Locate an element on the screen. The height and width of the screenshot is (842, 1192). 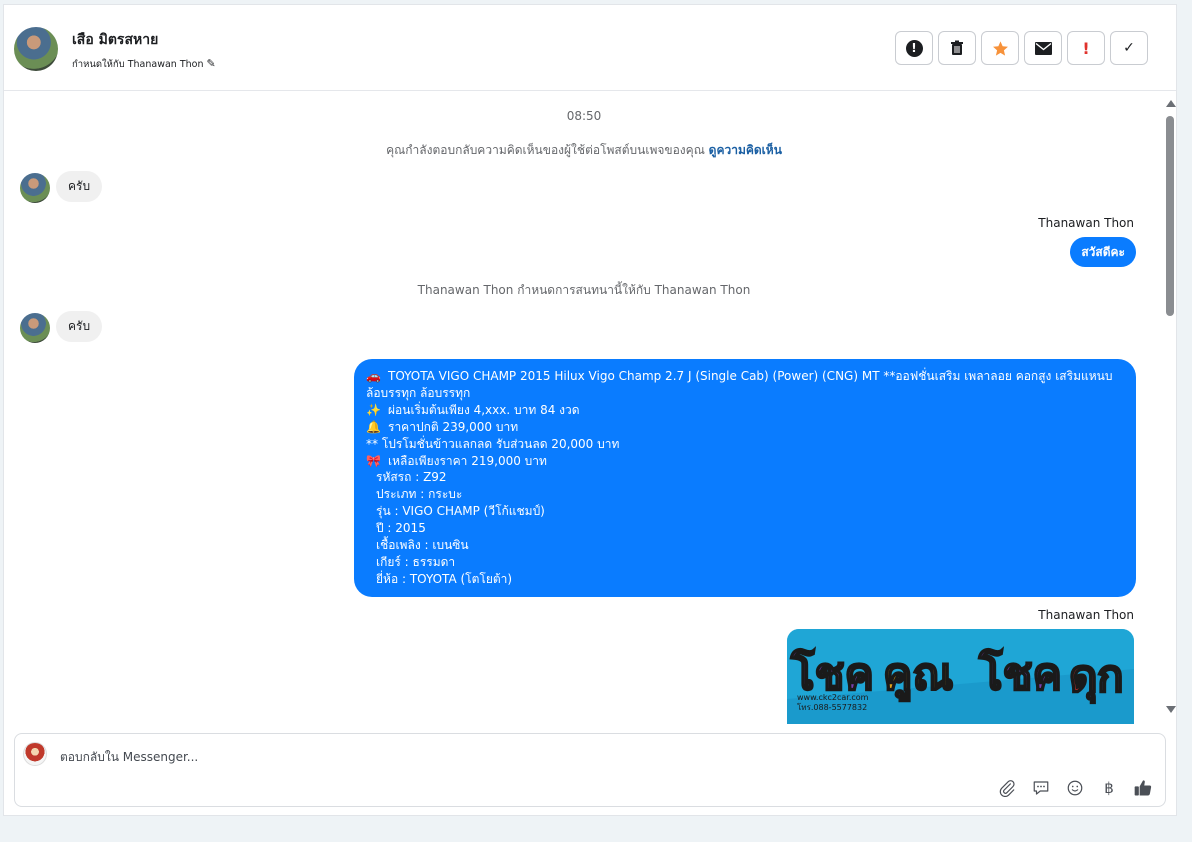
saved-reply-button is located at coordinates (1041, 788).